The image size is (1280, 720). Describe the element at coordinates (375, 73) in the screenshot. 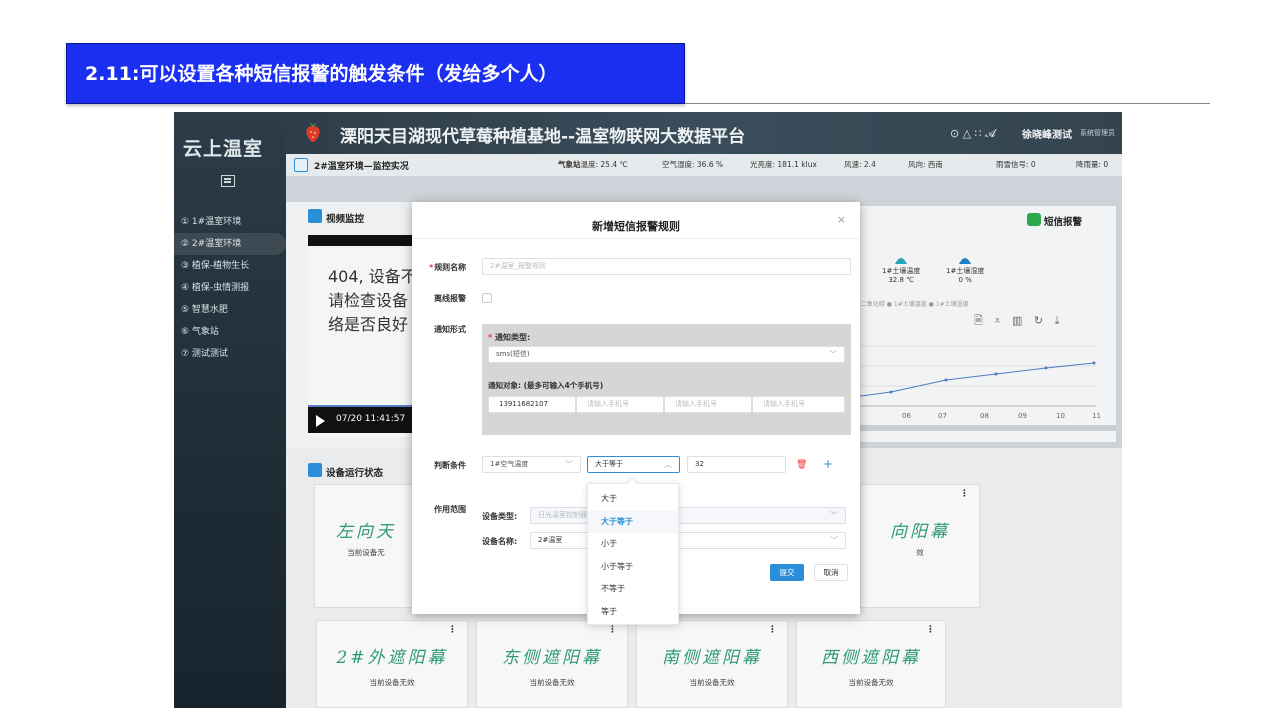

I see `slide-title: 2.11:可以设置各种短信报警的触发条件（发给多个人）` at that location.